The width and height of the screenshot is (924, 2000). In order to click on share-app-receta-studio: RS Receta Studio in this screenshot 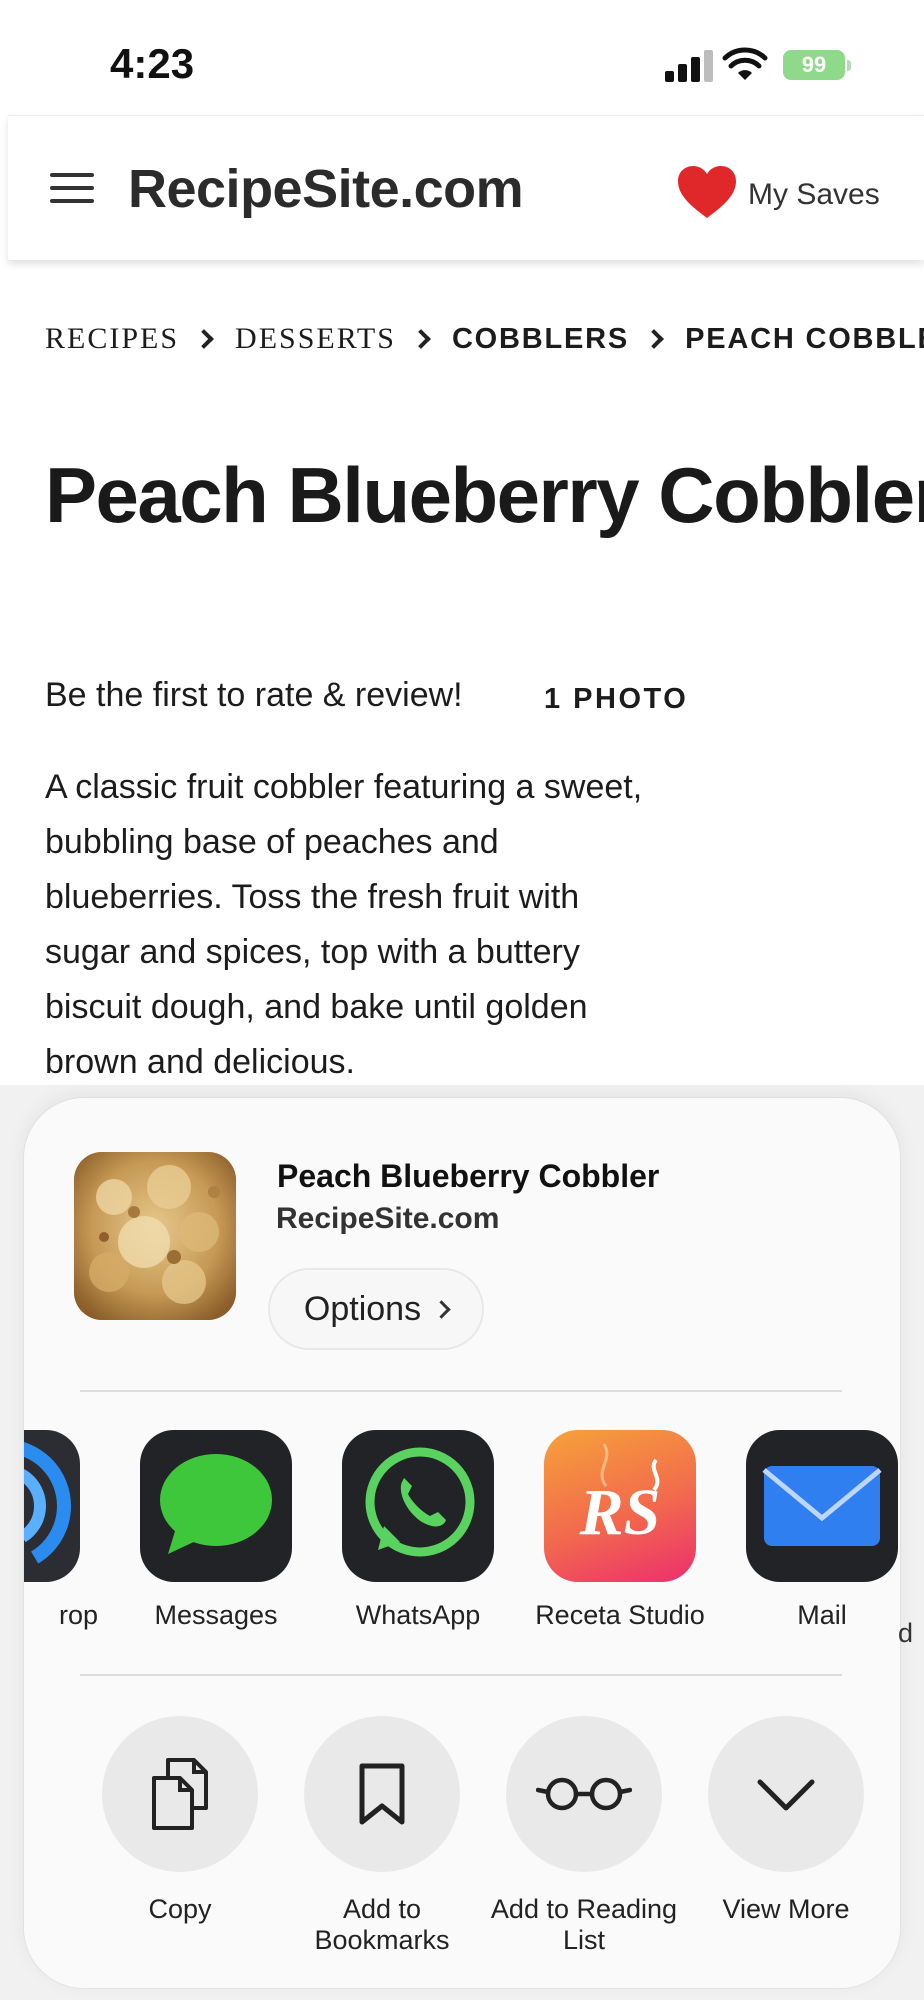, I will do `click(620, 1530)`.